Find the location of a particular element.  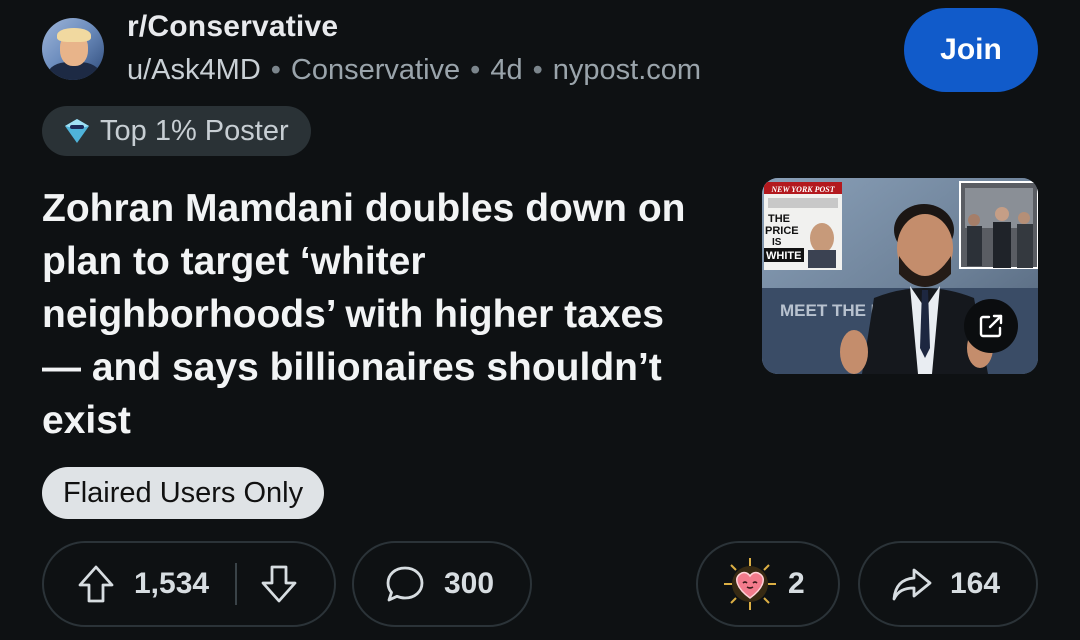

post-flair: Flaired Users Only is located at coordinates (183, 493).